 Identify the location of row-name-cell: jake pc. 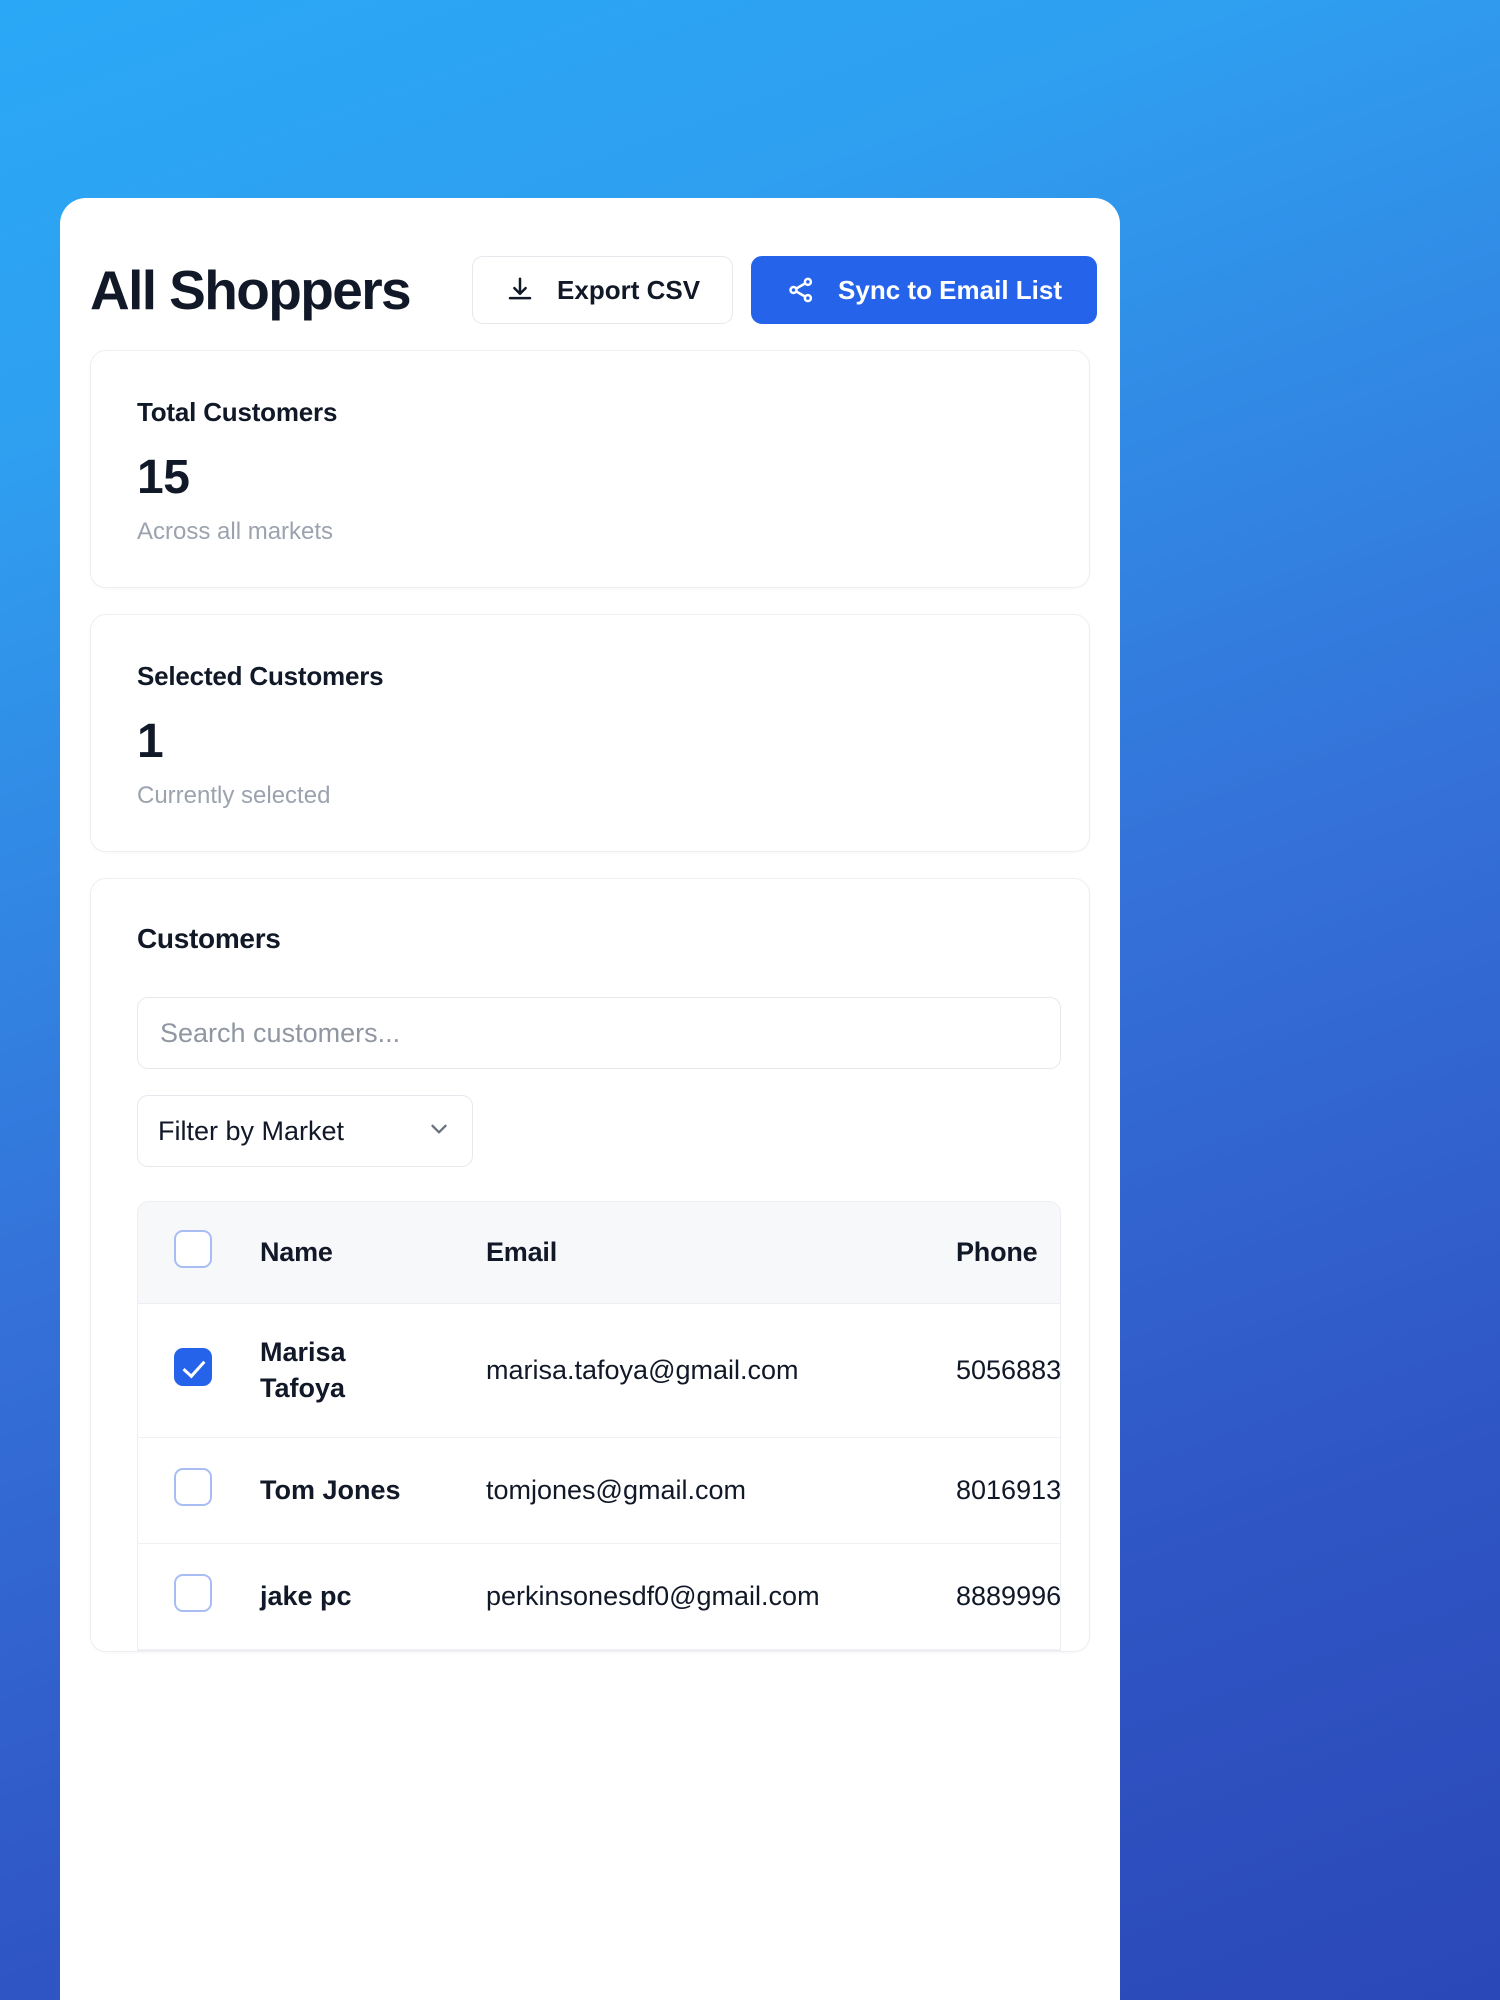
(373, 1596).